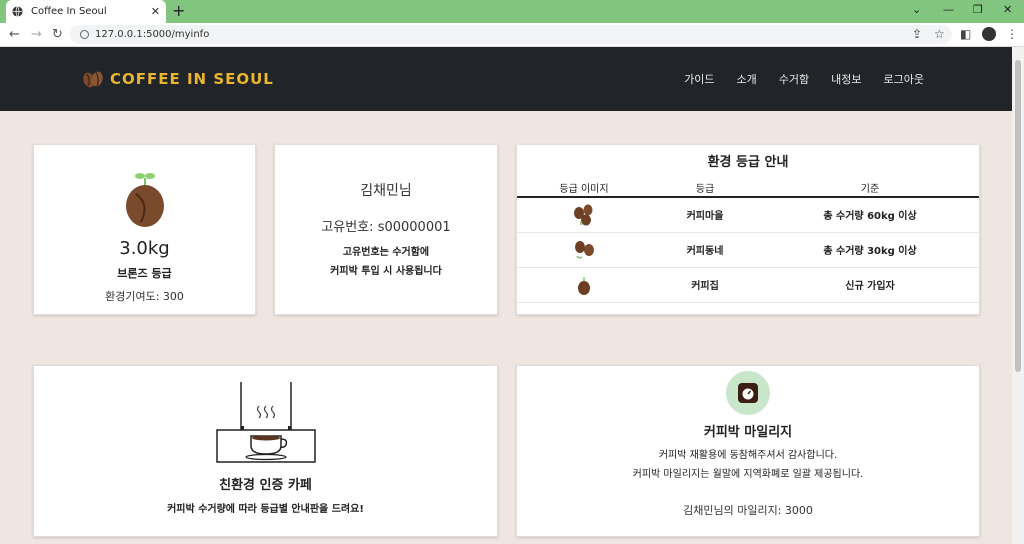  Describe the element at coordinates (948, 9) in the screenshot. I see `minimize-icon: —` at that location.